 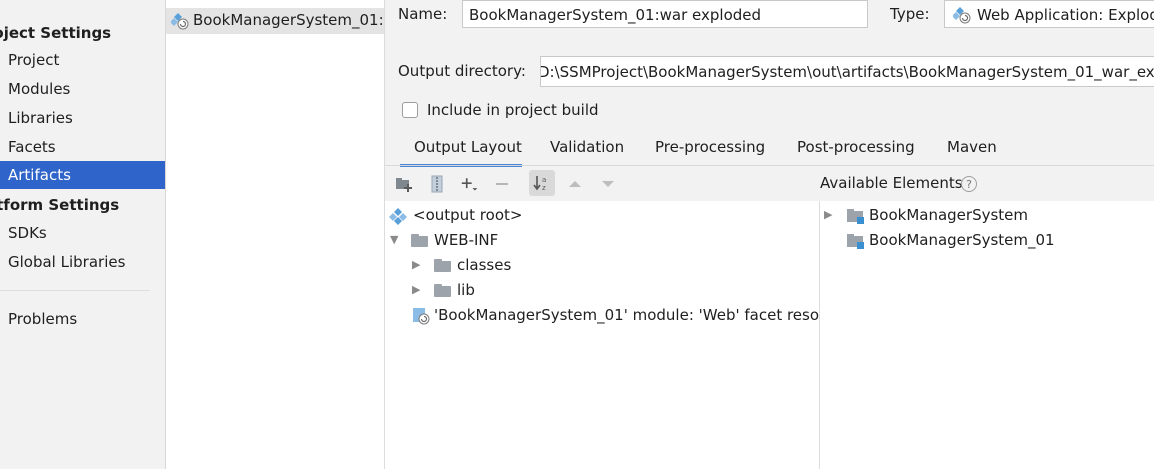 What do you see at coordinates (769, 165) in the screenshot?
I see `tabs-divider` at bounding box center [769, 165].